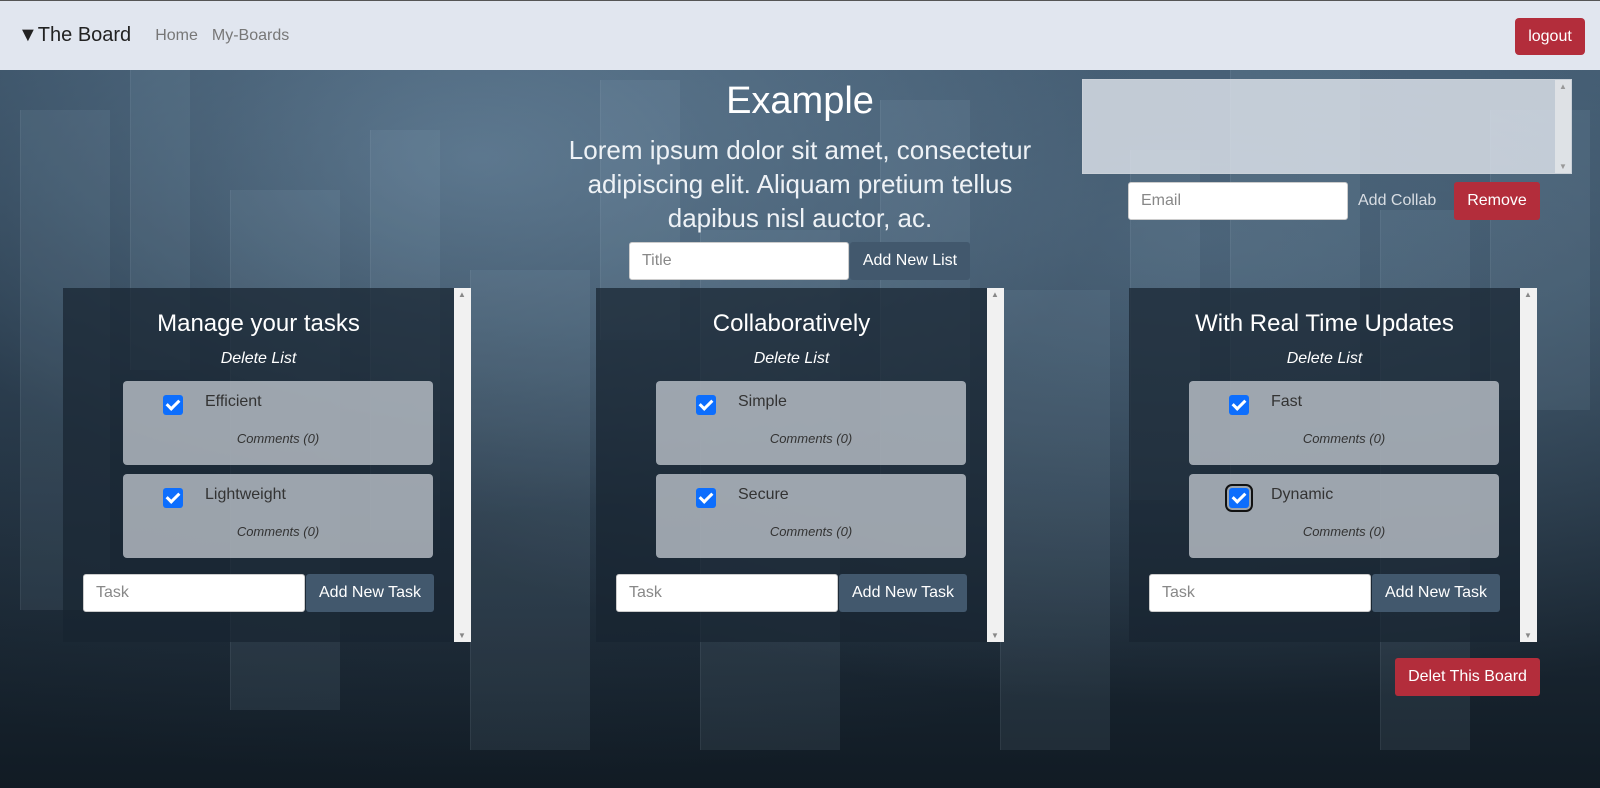 The height and width of the screenshot is (788, 1600). Describe the element at coordinates (74, 35) in the screenshot. I see `brand-logo: ▼The Board` at that location.